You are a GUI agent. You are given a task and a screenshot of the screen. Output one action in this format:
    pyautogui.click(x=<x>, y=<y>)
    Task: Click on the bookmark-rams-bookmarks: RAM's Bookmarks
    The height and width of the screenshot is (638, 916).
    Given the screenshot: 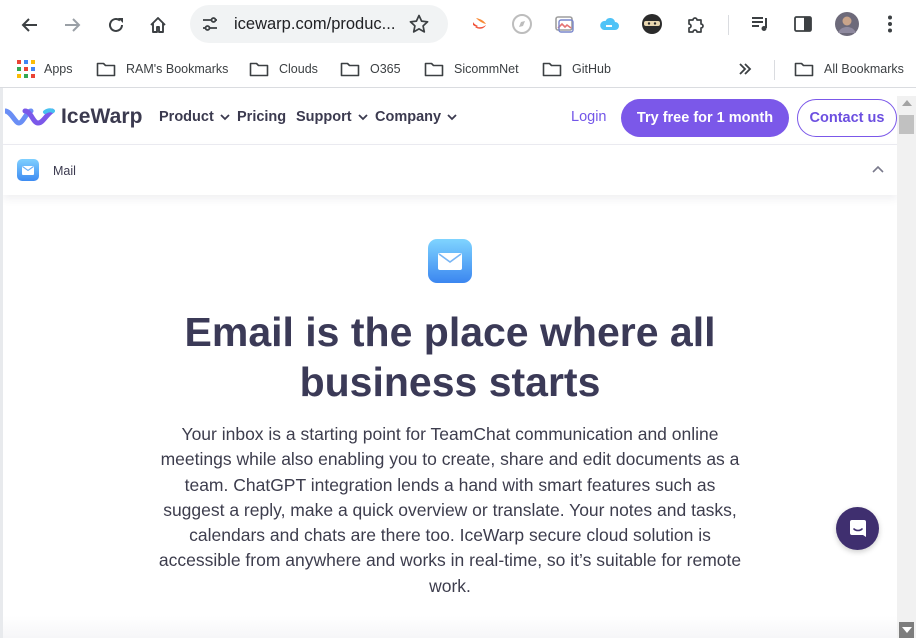 What is the action you would take?
    pyautogui.click(x=162, y=69)
    